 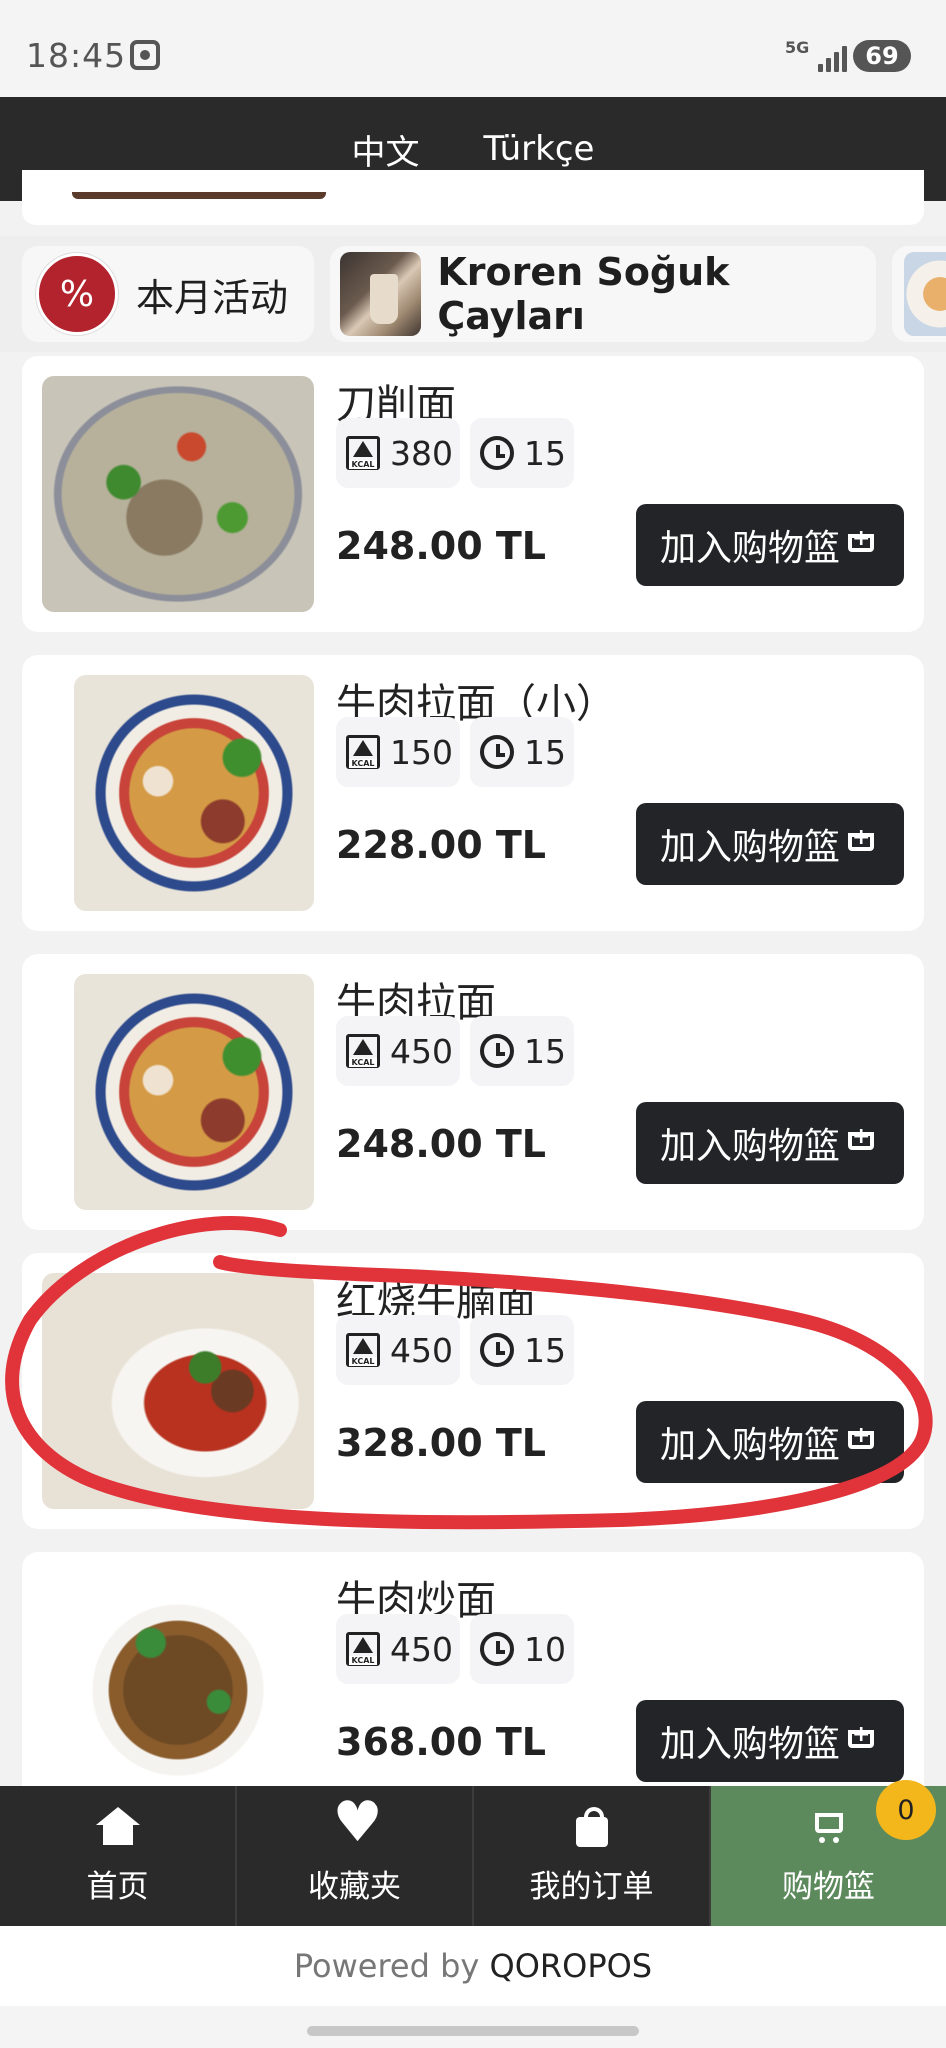 I want to click on bottom-nav: 首页 收藏夹 我的订单 购物篮 0, so click(x=473, y=1853).